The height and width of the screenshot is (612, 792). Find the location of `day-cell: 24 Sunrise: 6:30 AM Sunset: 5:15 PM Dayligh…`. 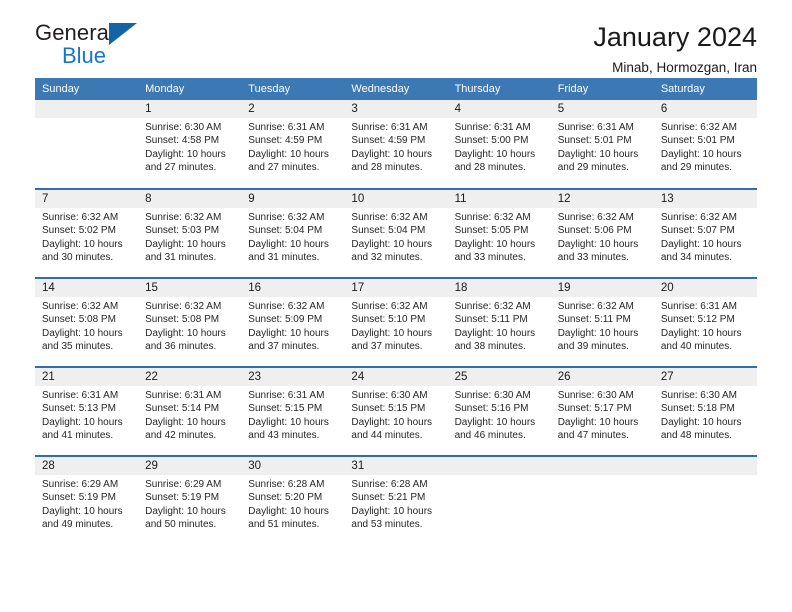

day-cell: 24 Sunrise: 6:30 AM Sunset: 5:15 PM Dayligh… is located at coordinates (396, 411).